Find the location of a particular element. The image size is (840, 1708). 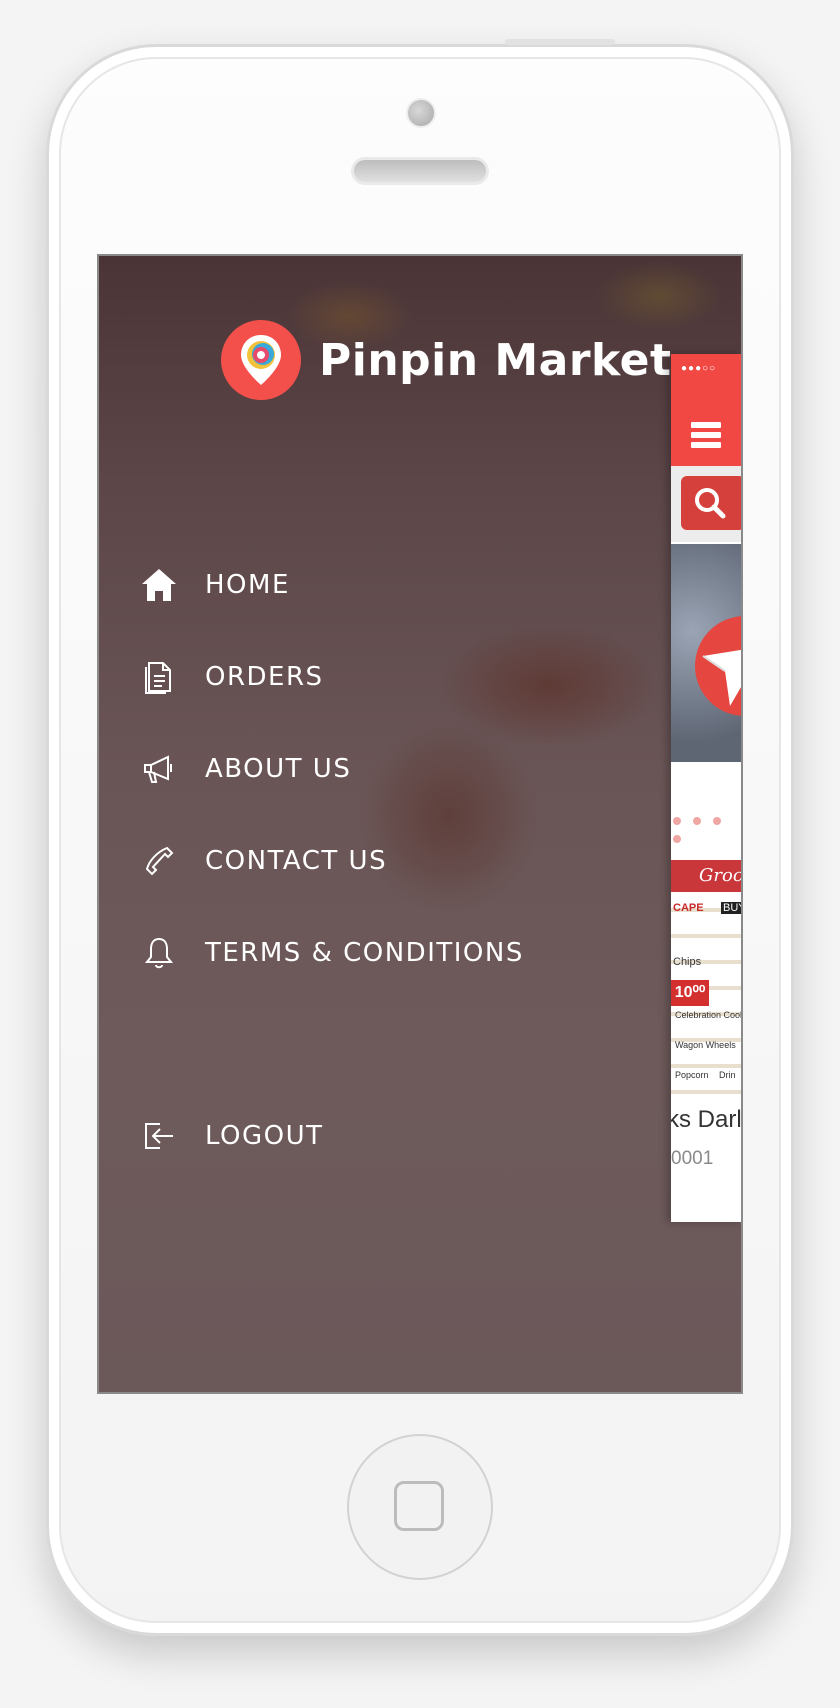

home-button-square is located at coordinates (419, 1506).